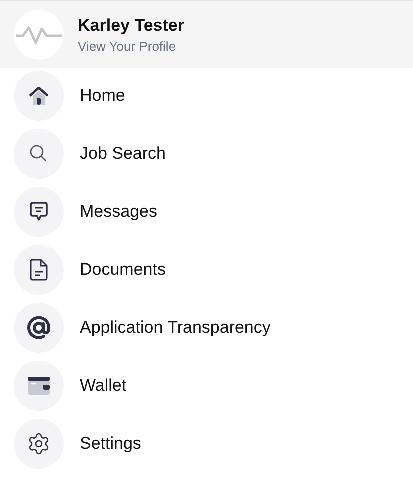  Describe the element at coordinates (175, 328) in the screenshot. I see `menu-item: Application Transparency` at that location.